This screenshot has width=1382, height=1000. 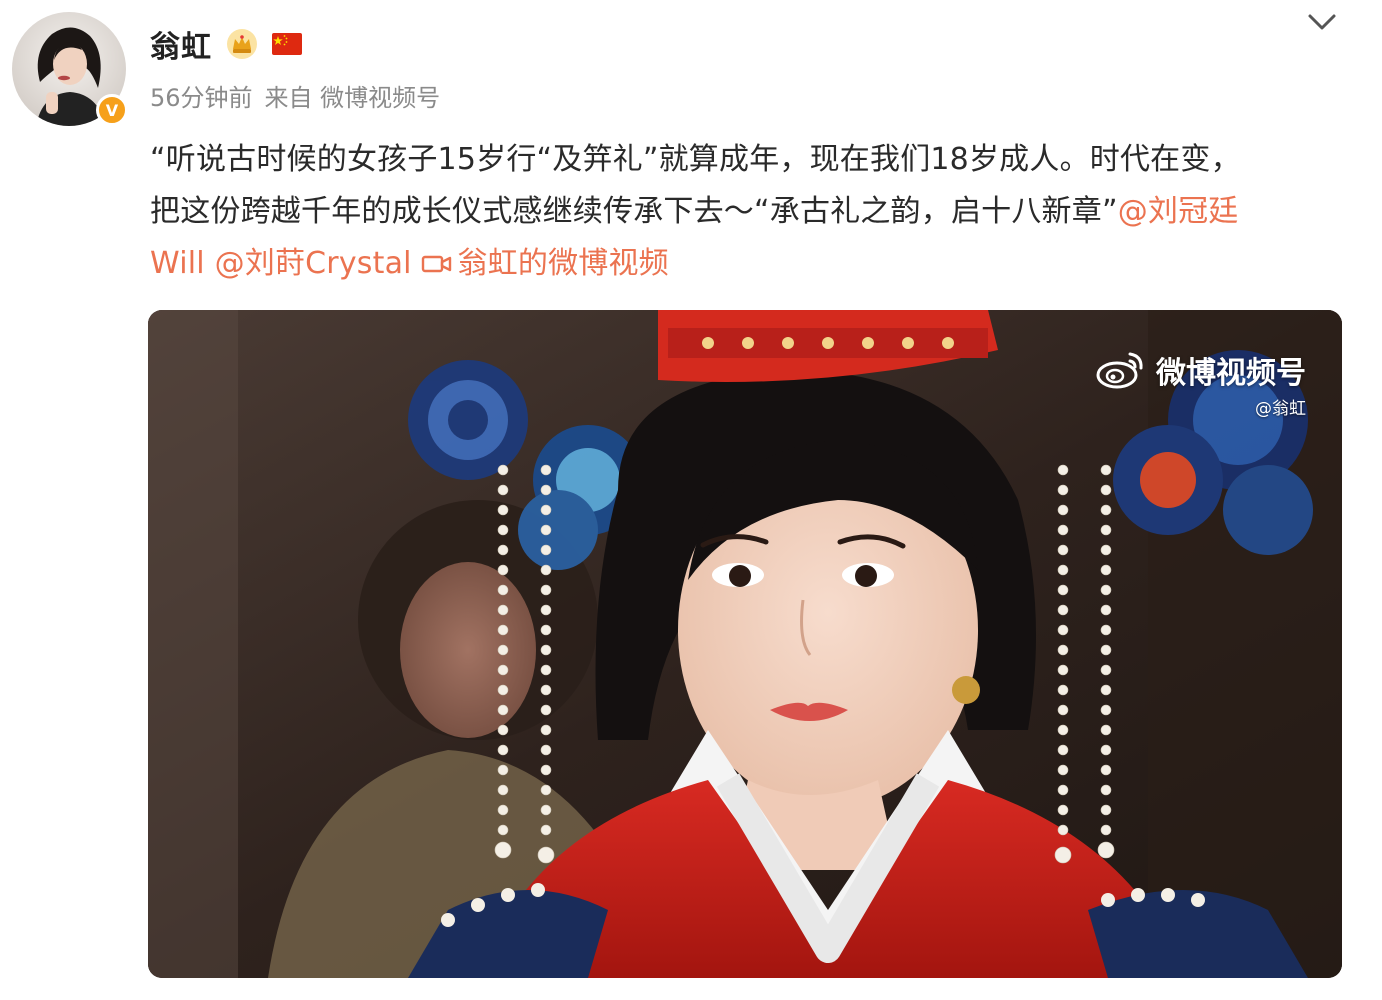 What do you see at coordinates (1231, 373) in the screenshot?
I see `watermark-label: 微博视频号` at bounding box center [1231, 373].